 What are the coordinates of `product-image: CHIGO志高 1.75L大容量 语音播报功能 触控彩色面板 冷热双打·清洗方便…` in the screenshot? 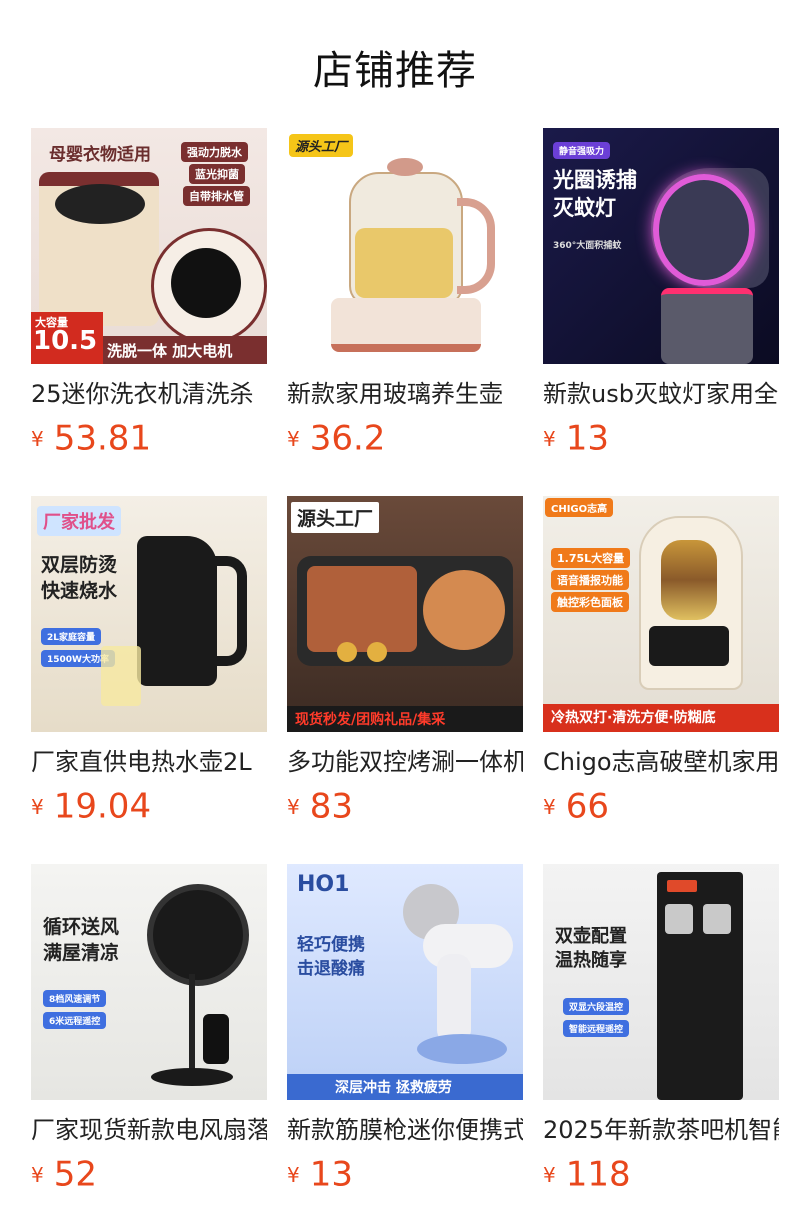 It's located at (661, 614).